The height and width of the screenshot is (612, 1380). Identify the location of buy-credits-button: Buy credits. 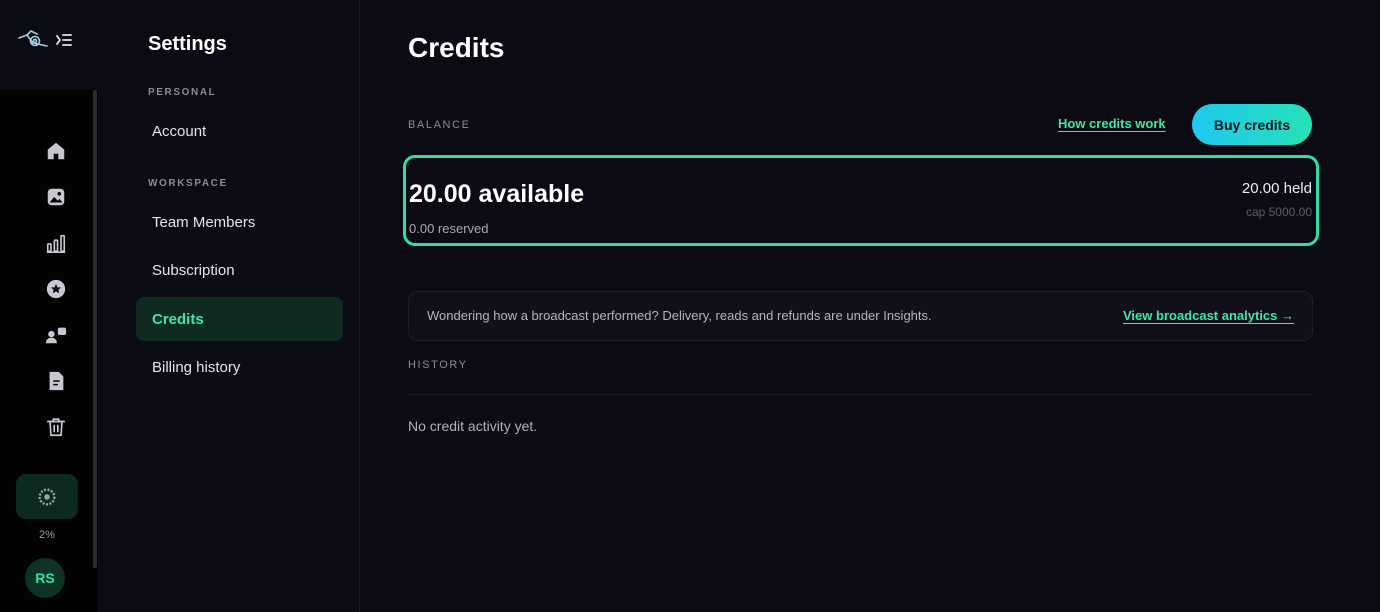
(1252, 124).